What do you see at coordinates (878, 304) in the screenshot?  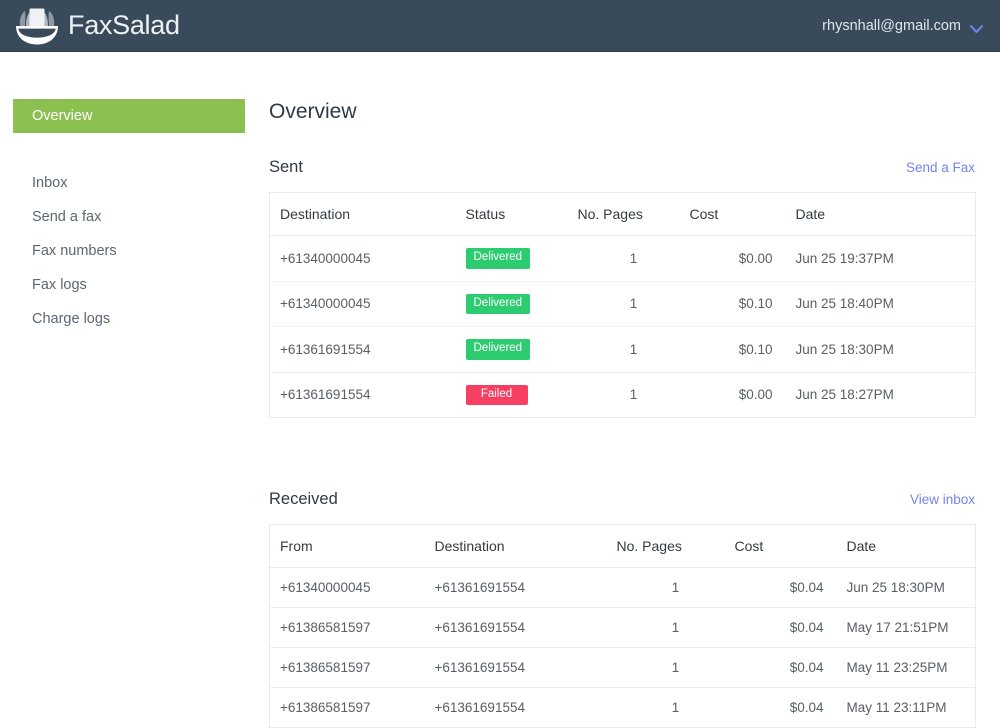 I see `cell-date: Jun 25 18:40PM` at bounding box center [878, 304].